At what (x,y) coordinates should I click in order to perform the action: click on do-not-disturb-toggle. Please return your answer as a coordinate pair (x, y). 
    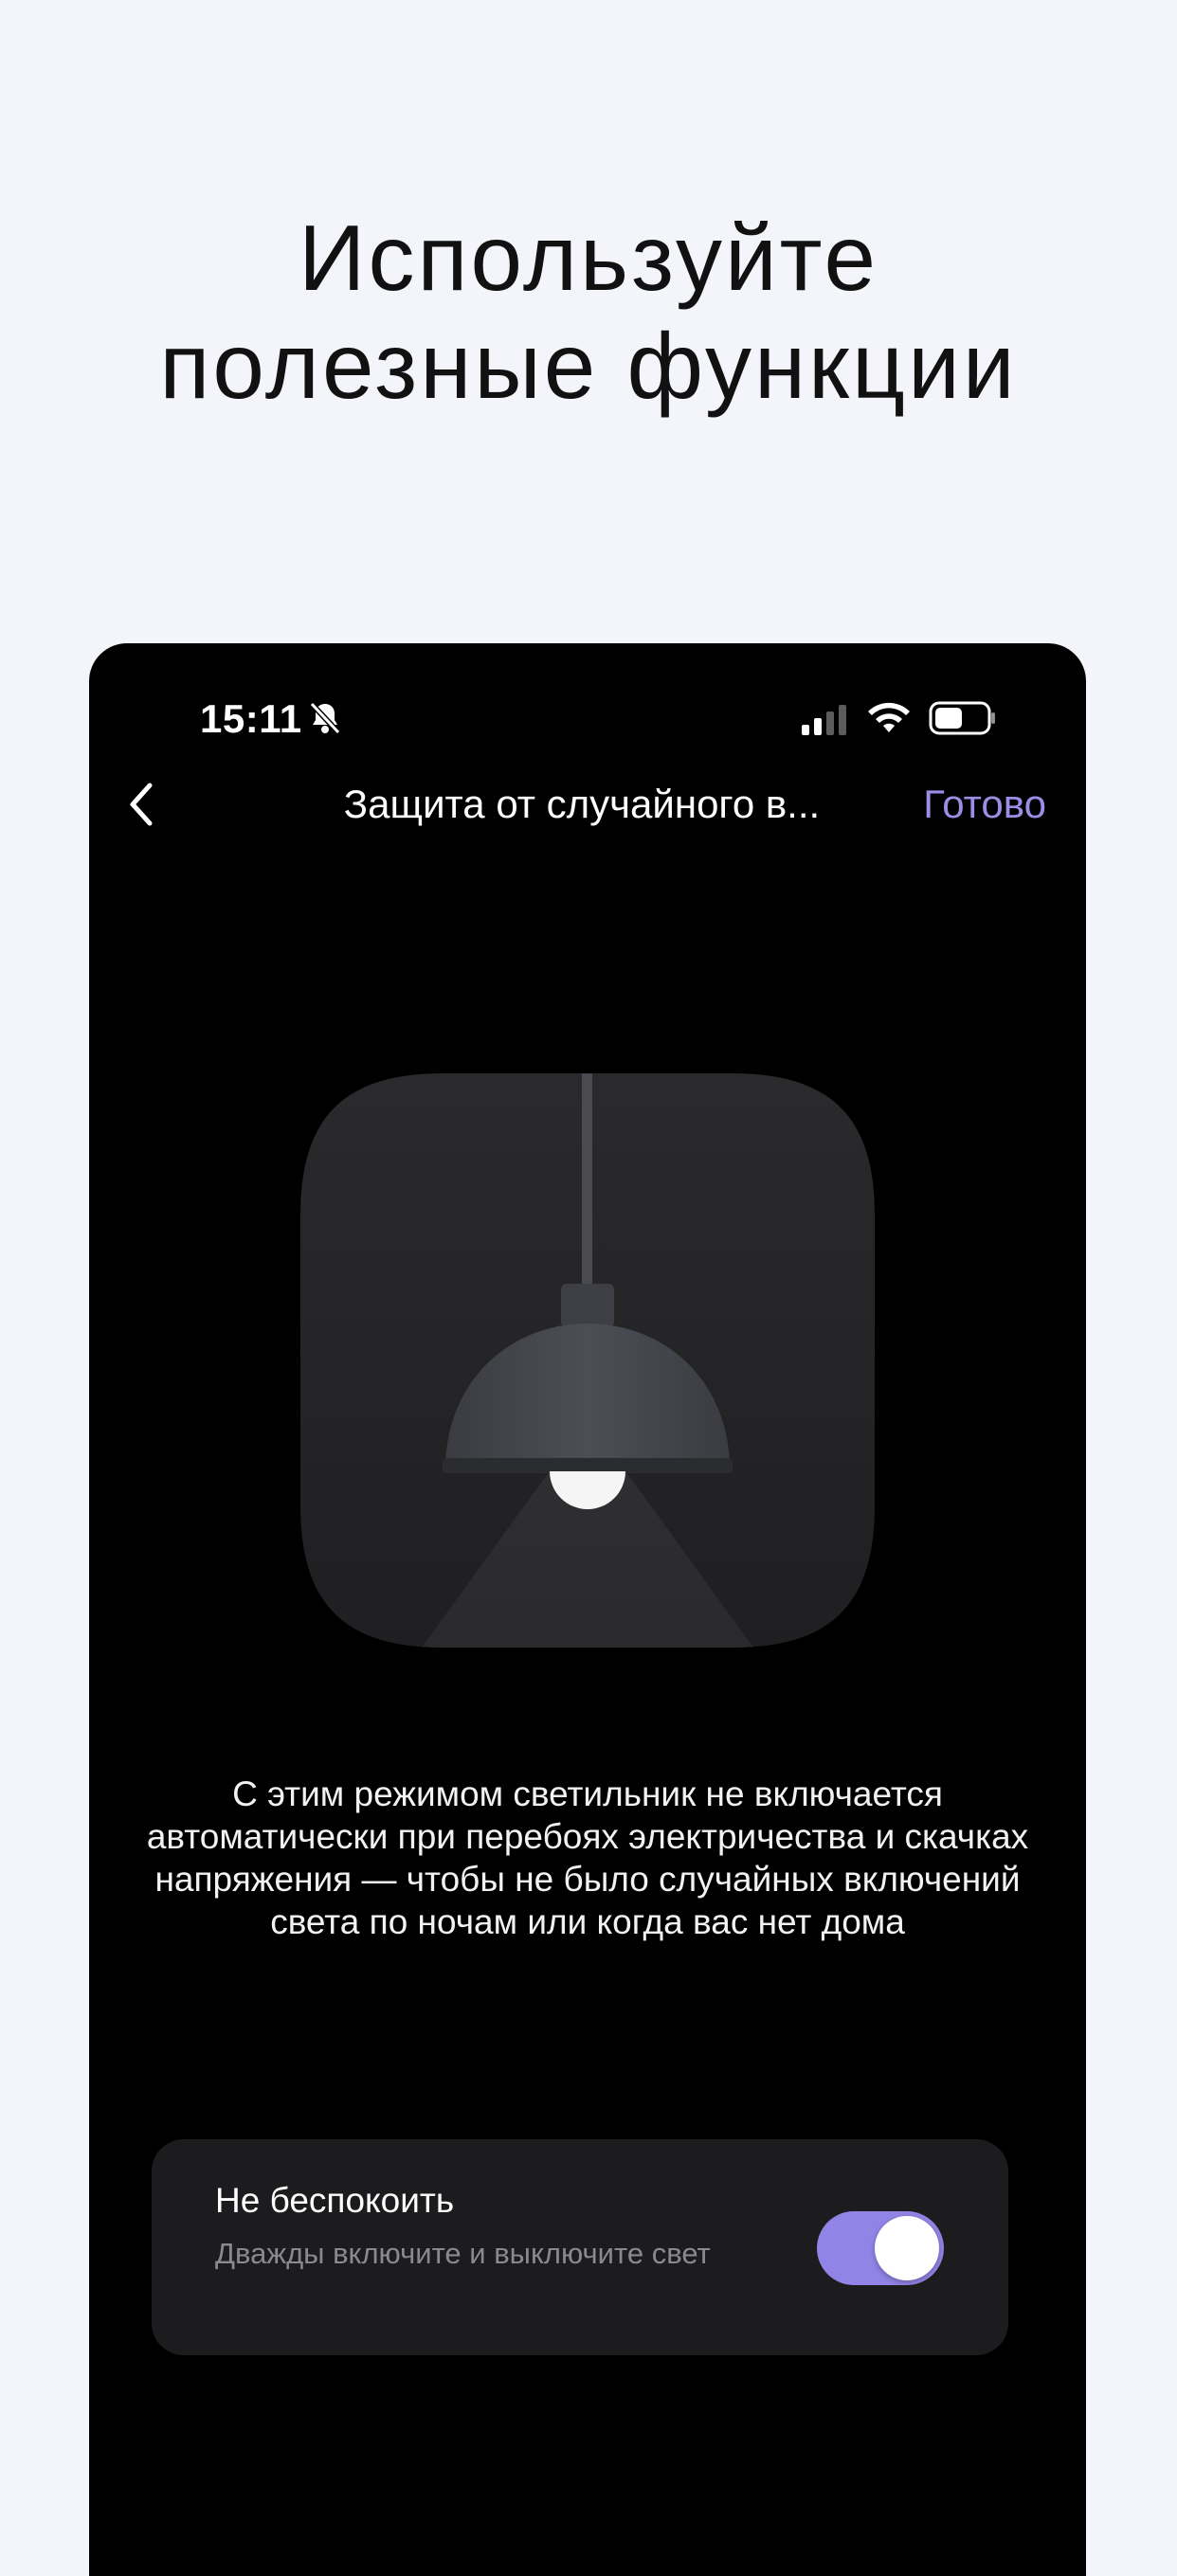
    Looking at the image, I should click on (880, 2248).